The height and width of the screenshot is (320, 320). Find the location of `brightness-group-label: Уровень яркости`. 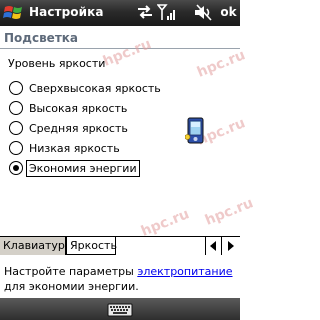

brightness-group-label: Уровень яркости is located at coordinates (57, 63).